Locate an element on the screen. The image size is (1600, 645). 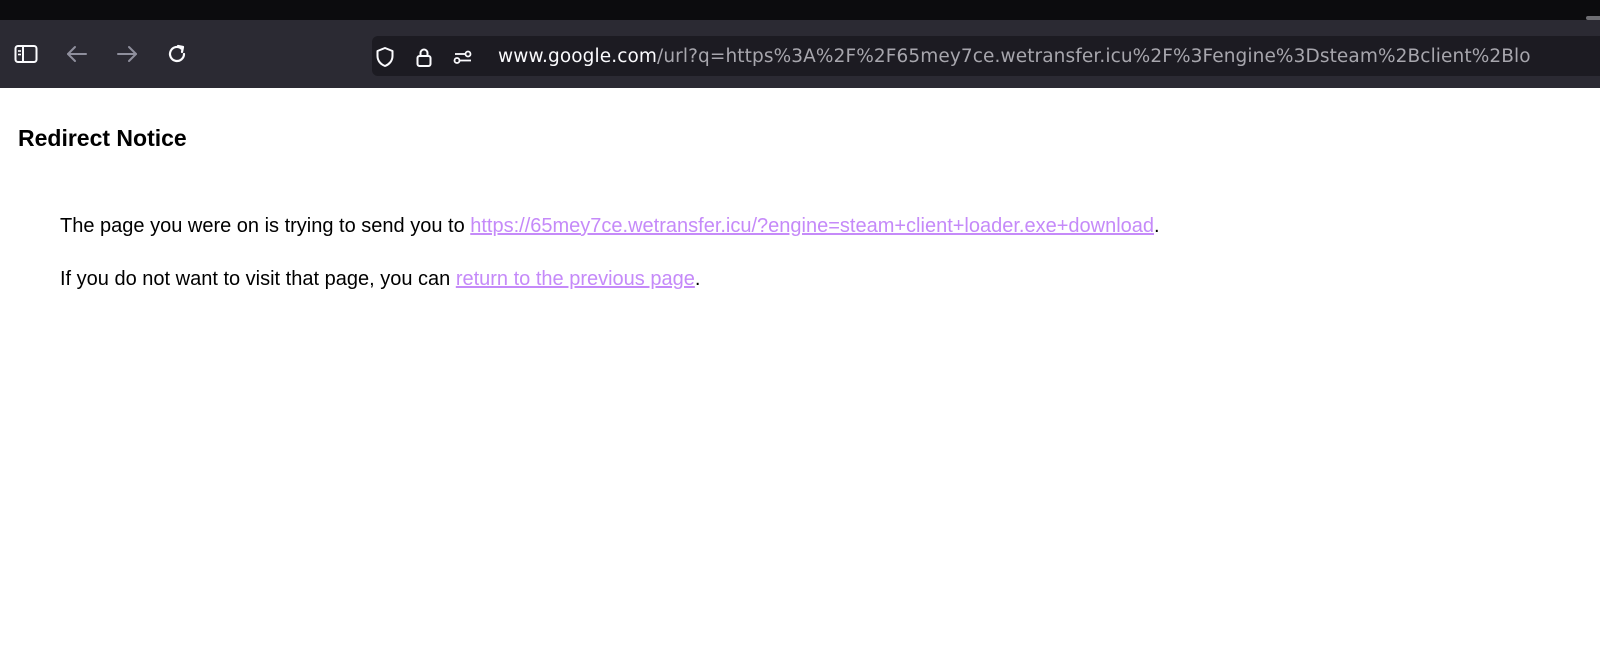
url-host: www.google.com is located at coordinates (578, 56).